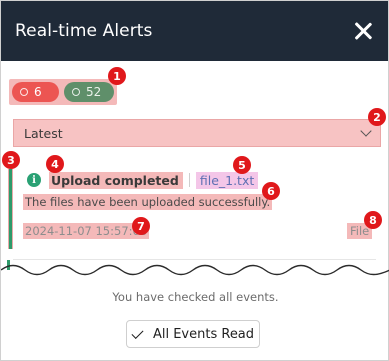 The width and height of the screenshot is (389, 361). Describe the element at coordinates (271, 191) in the screenshot. I see `annotation-marker-6: 6` at that location.